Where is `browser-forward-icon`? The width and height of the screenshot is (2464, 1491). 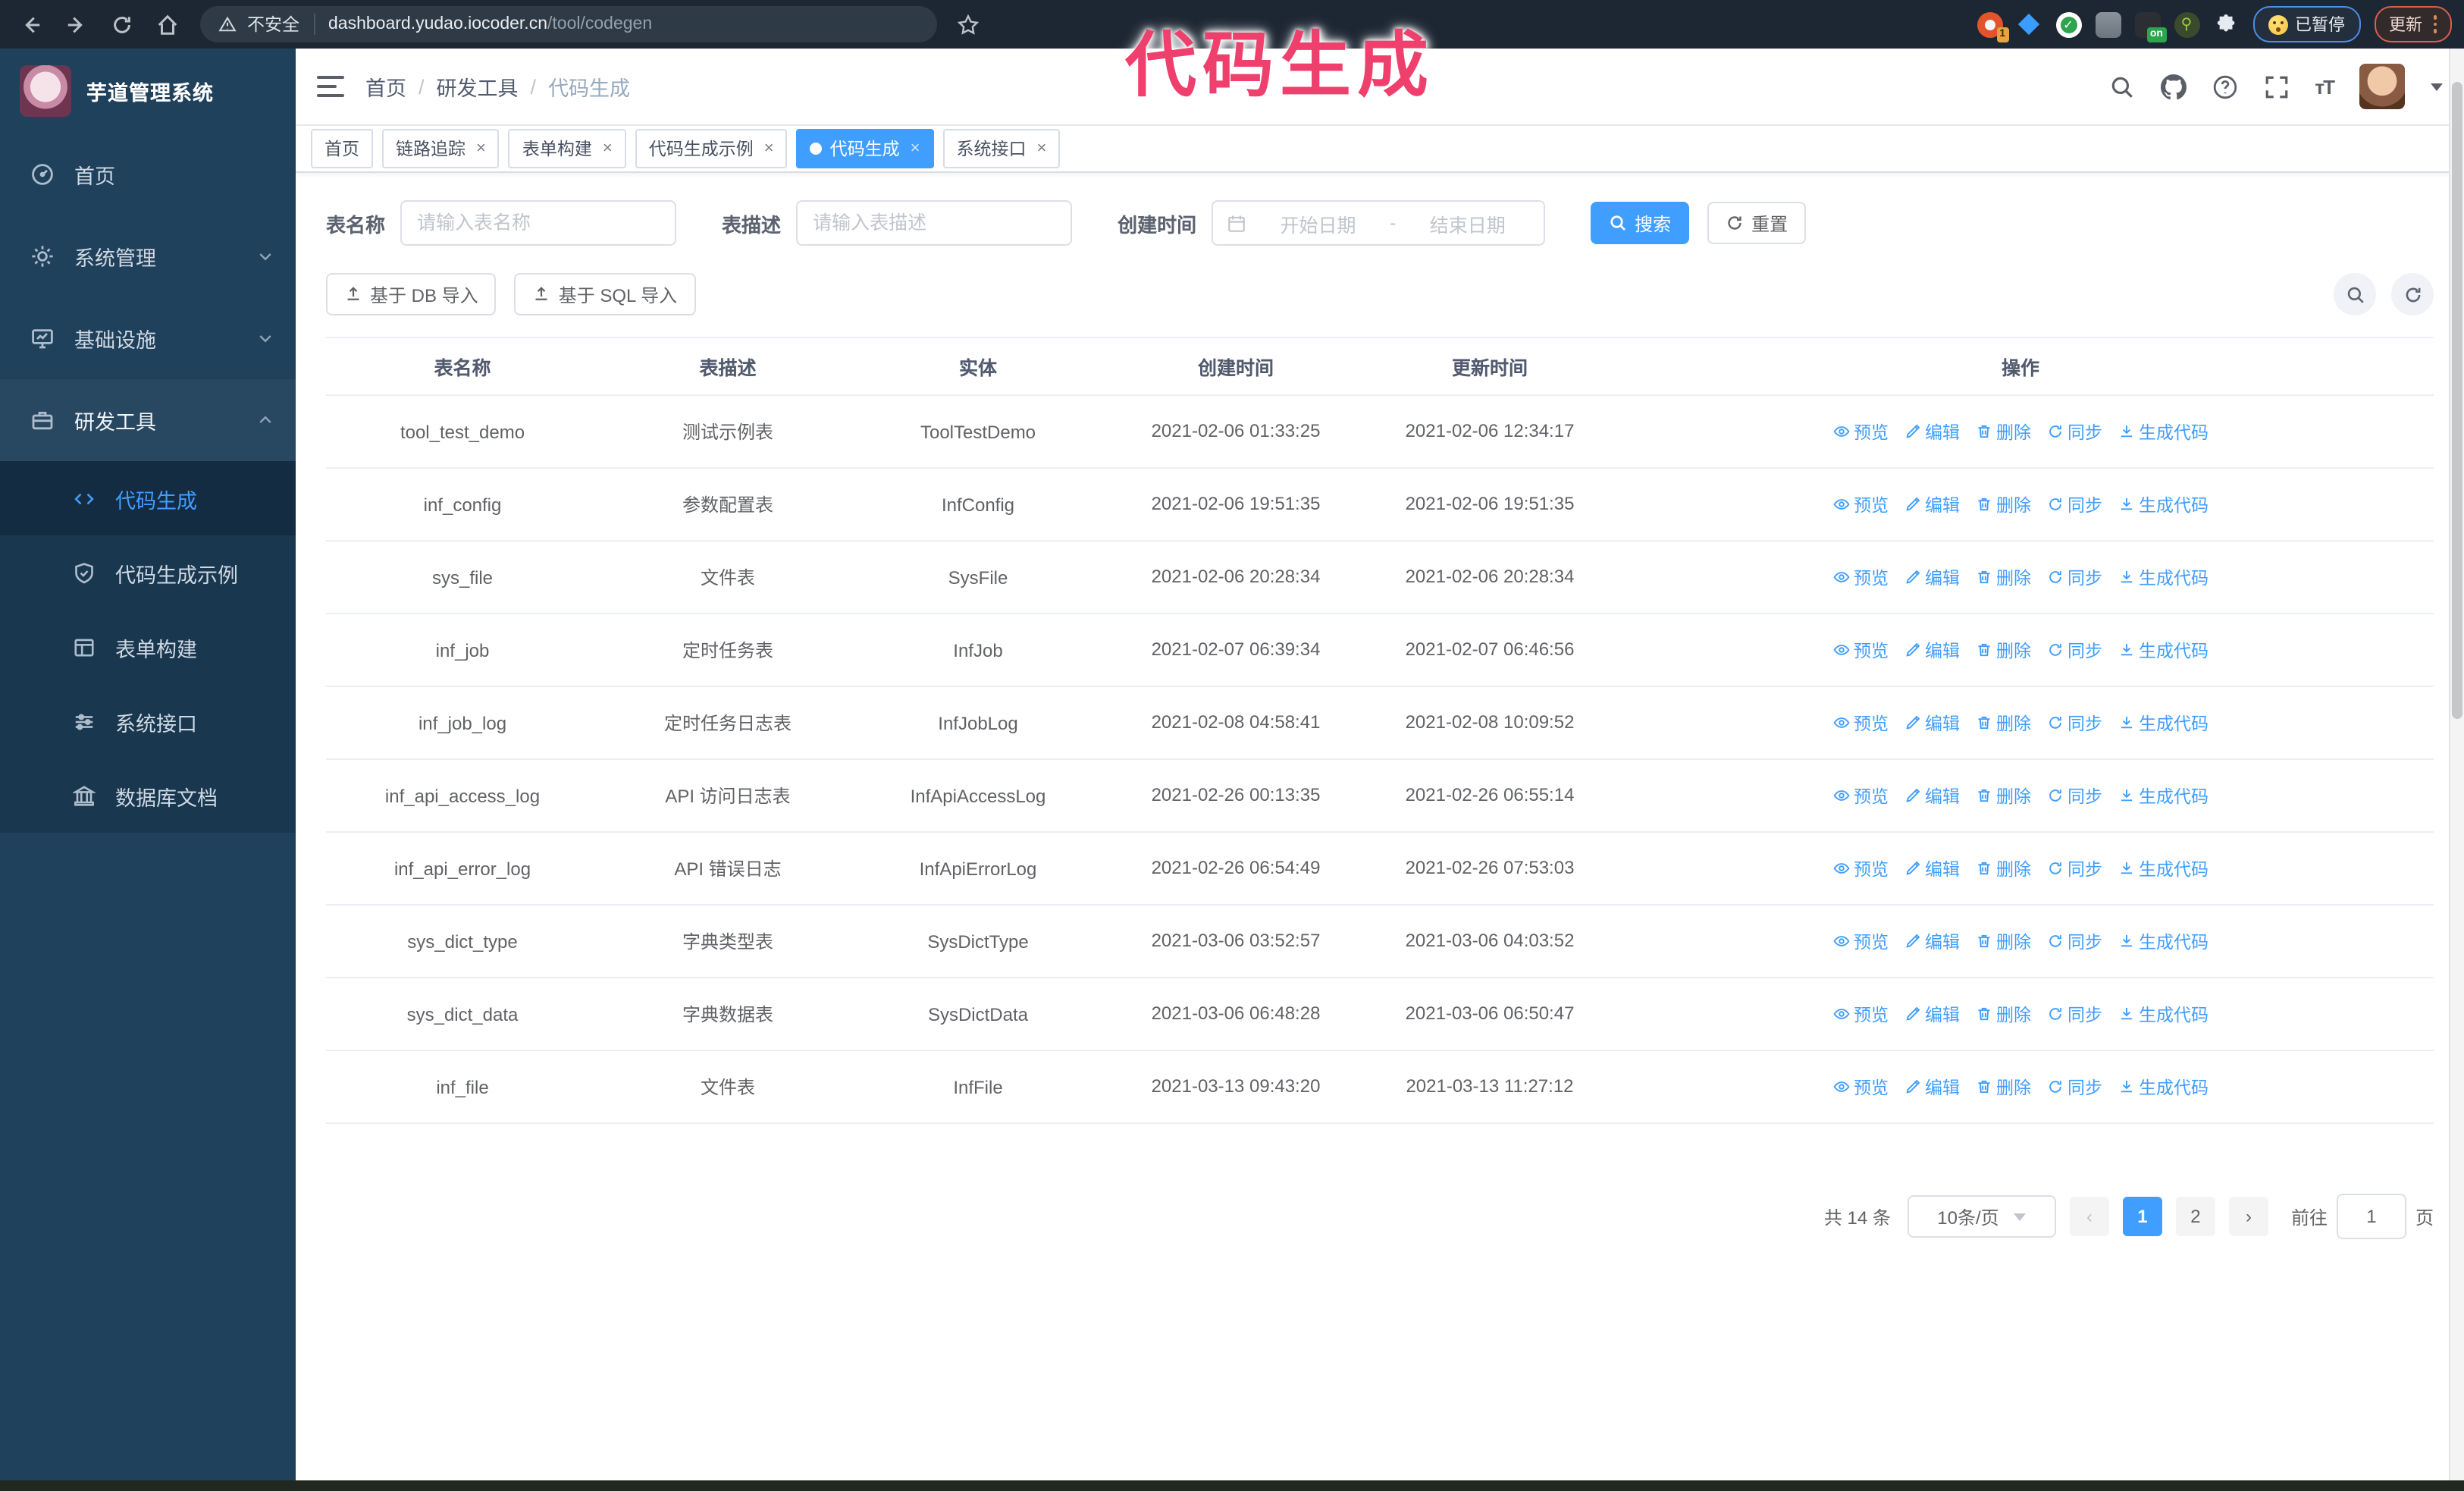
browser-forward-icon is located at coordinates (76, 24).